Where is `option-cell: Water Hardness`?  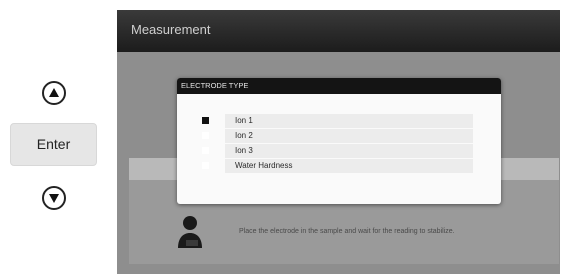 option-cell: Water Hardness is located at coordinates (349, 166).